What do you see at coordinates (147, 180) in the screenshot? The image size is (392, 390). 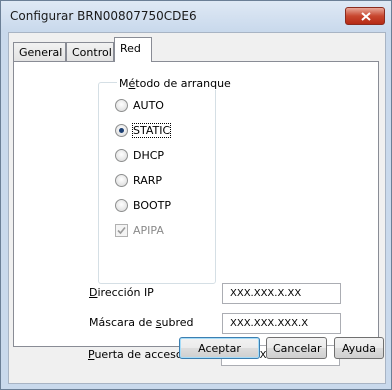 I see `radio-rarp-label: RARP` at bounding box center [147, 180].